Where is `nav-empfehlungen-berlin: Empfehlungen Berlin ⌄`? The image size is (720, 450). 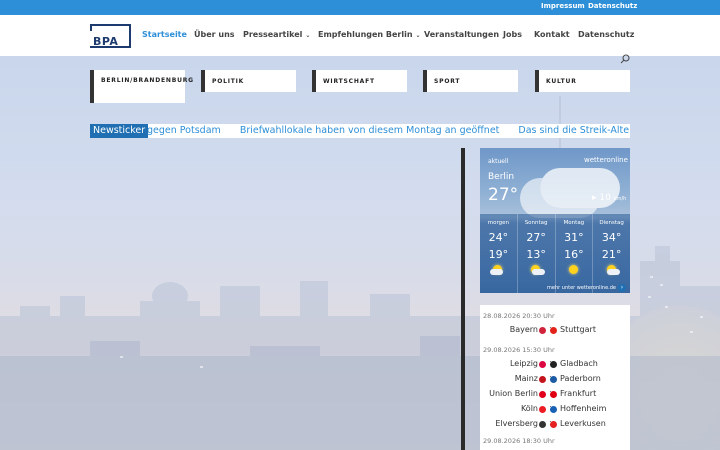 nav-empfehlungen-berlin: Empfehlungen Berlin ⌄ is located at coordinates (369, 34).